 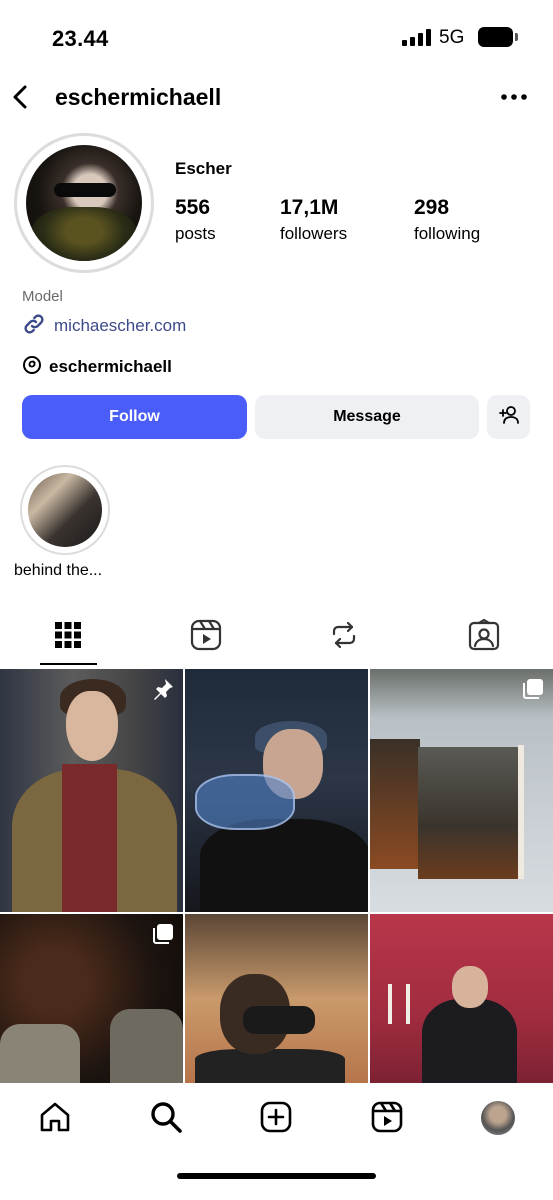 What do you see at coordinates (55, 1117) in the screenshot?
I see `home-icon` at bounding box center [55, 1117].